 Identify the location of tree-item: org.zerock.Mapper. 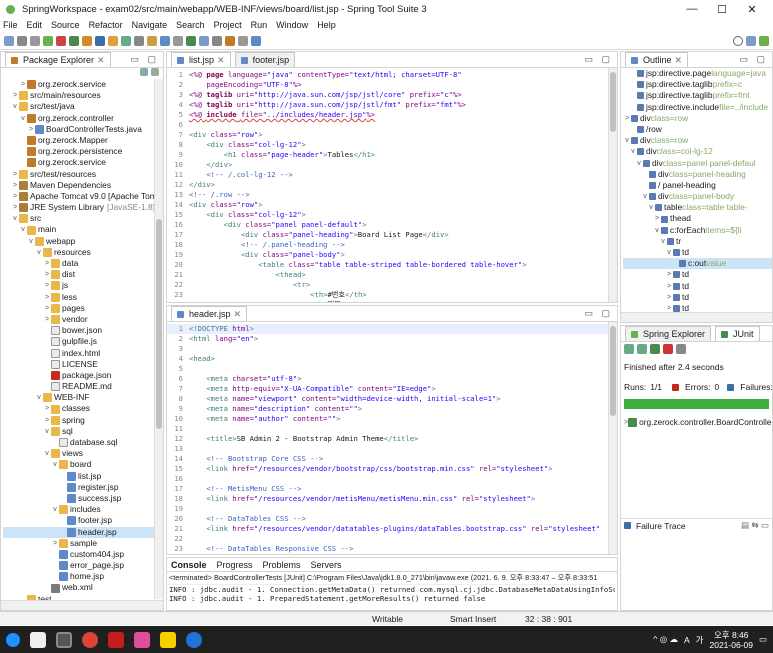
(83, 140).